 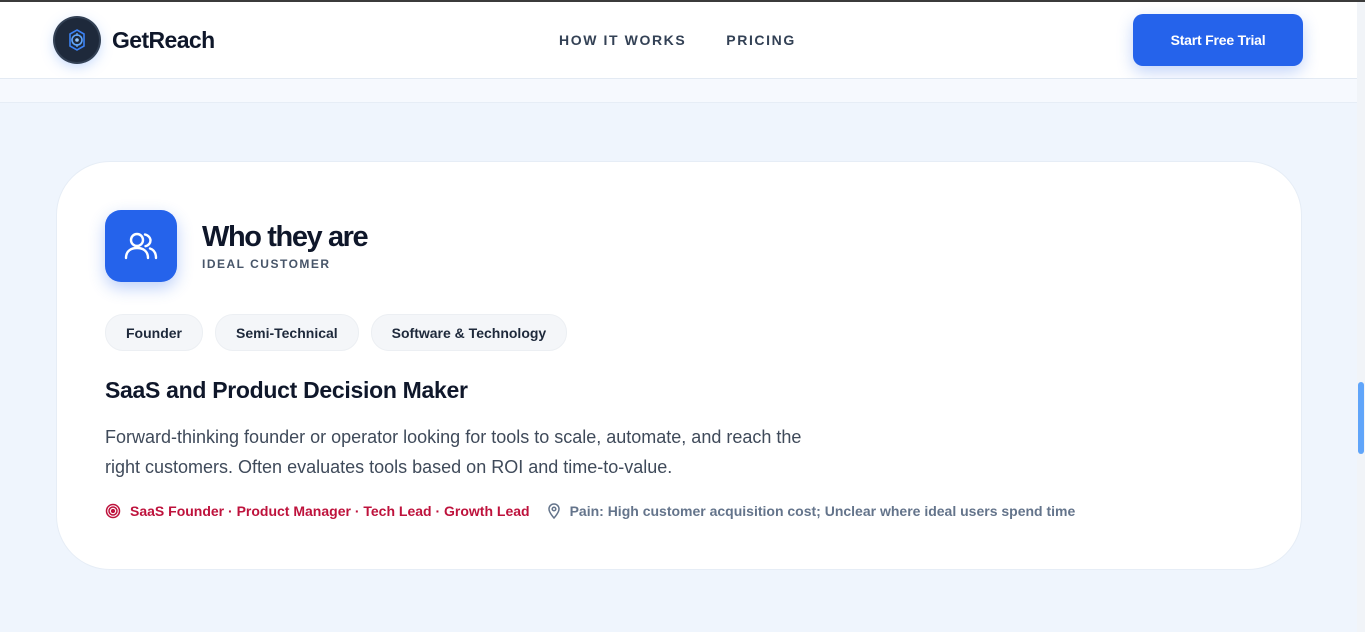 What do you see at coordinates (1361, 317) in the screenshot?
I see `scrollbar-track` at bounding box center [1361, 317].